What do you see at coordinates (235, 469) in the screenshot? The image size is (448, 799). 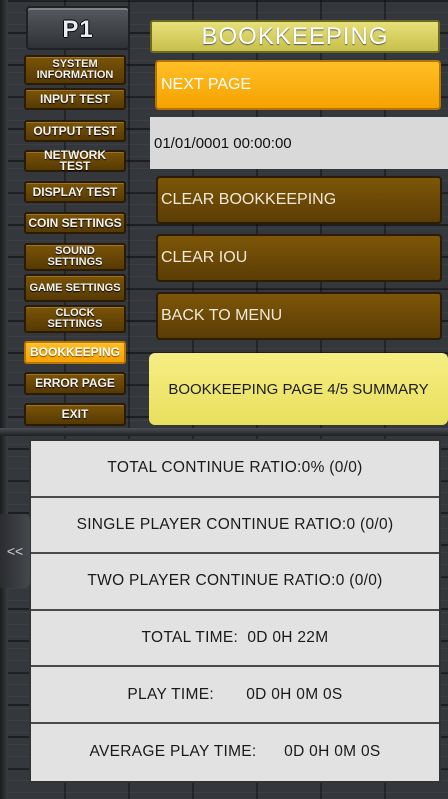 I see `stat-total-continue-ratio: TOTAL CONTINUE RATIO:0% (0/0)` at bounding box center [235, 469].